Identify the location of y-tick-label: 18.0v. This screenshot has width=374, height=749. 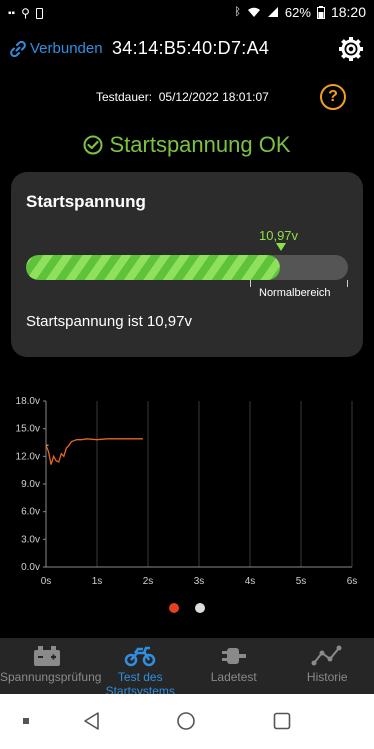
(28, 401).